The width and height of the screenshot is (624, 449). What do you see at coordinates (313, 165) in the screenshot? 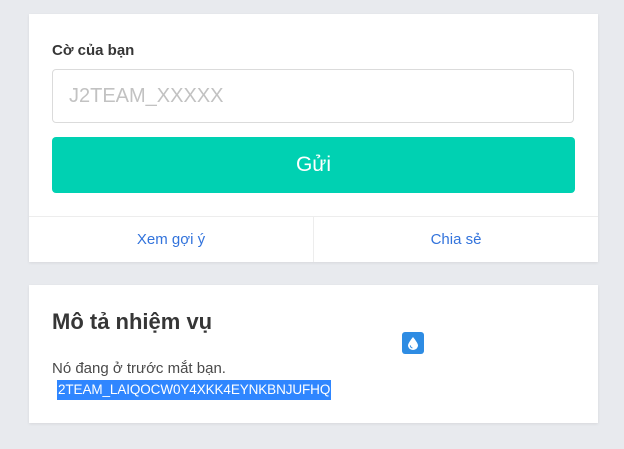
I see `submit-button: Gửi` at bounding box center [313, 165].